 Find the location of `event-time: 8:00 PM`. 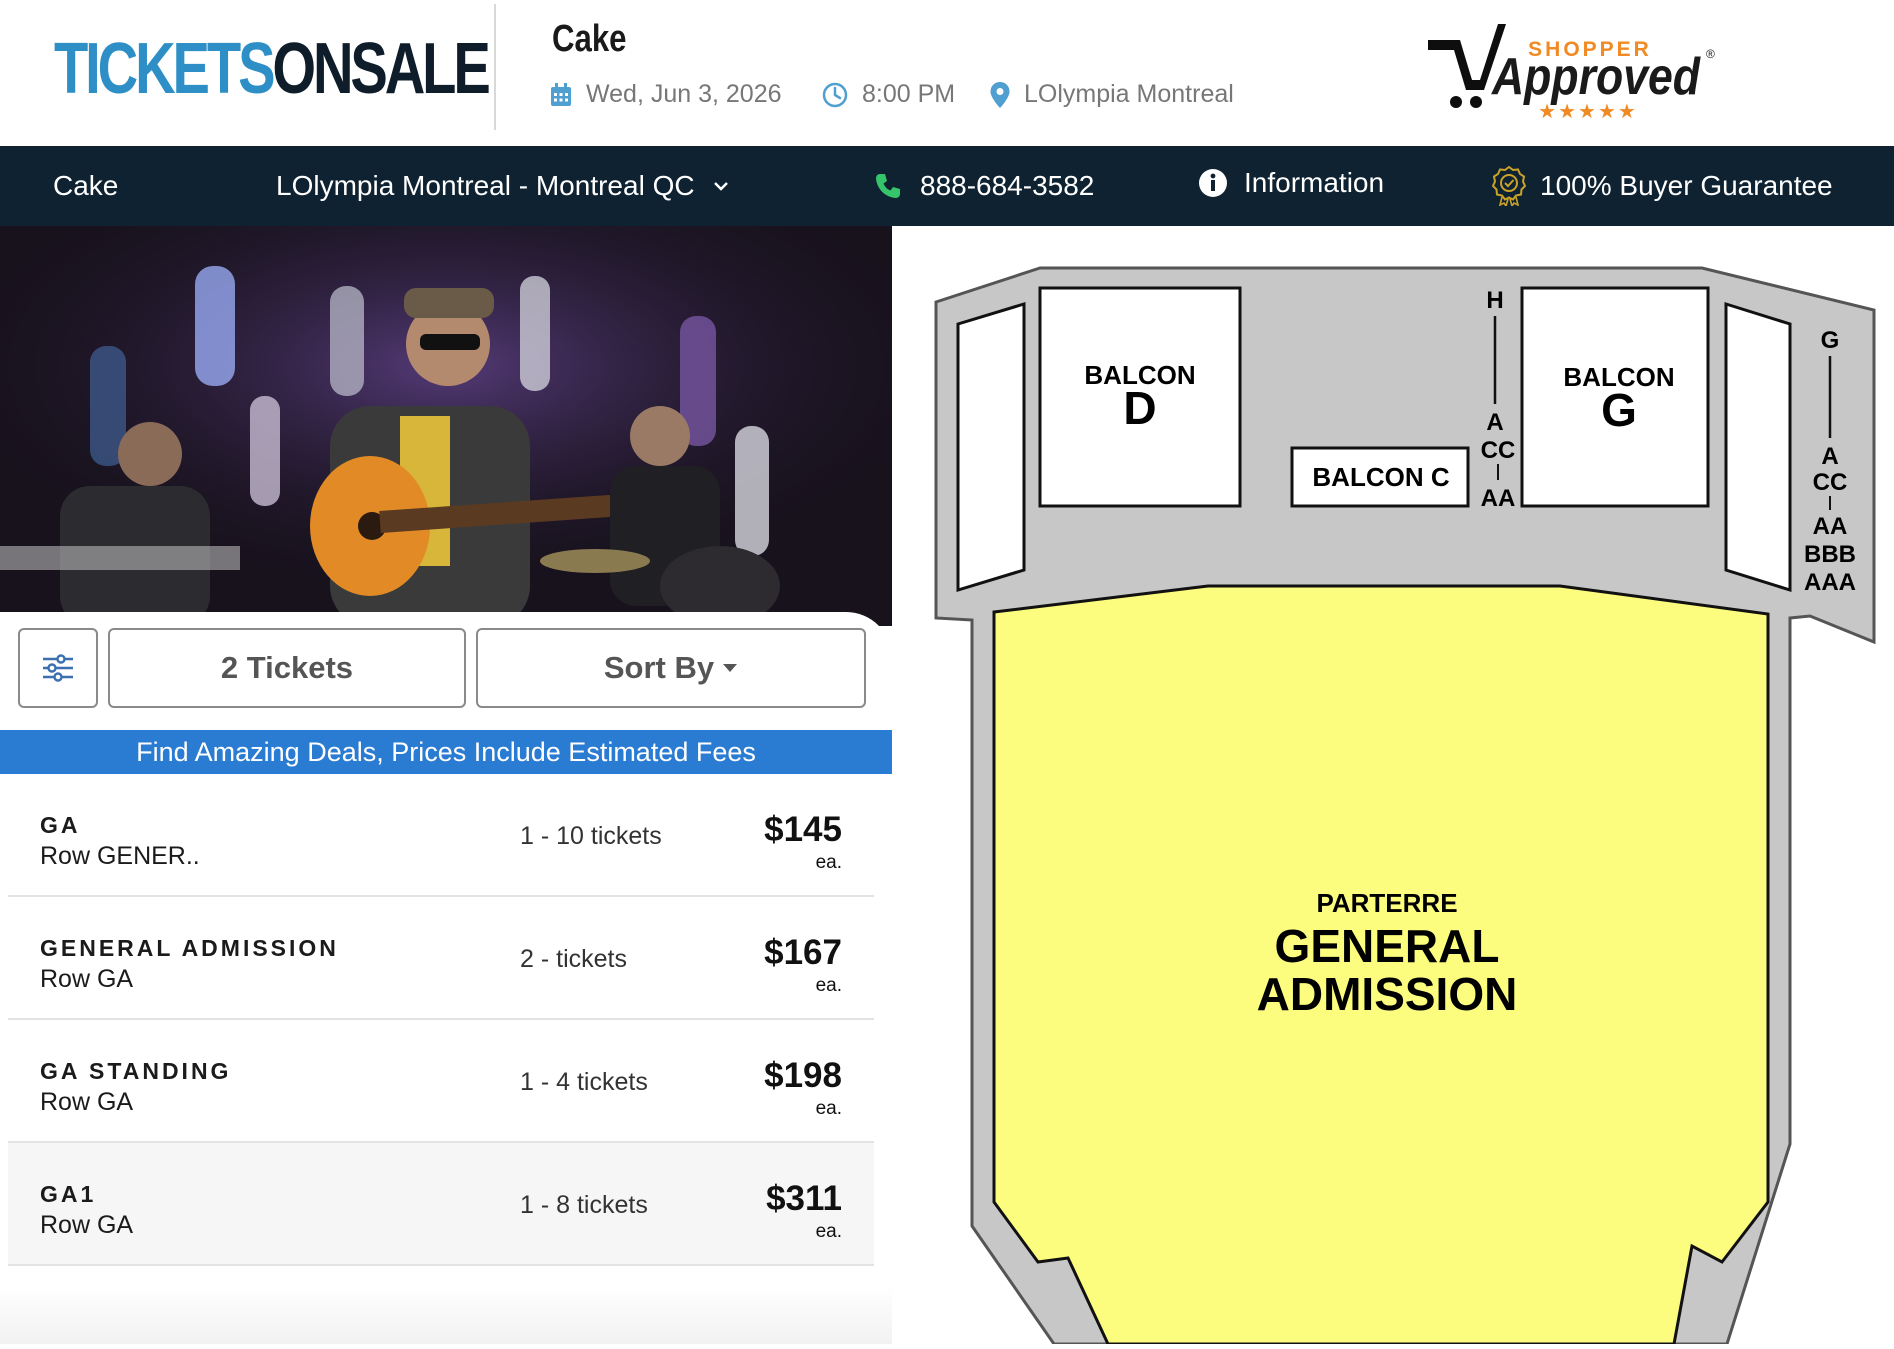

event-time: 8:00 PM is located at coordinates (888, 94).